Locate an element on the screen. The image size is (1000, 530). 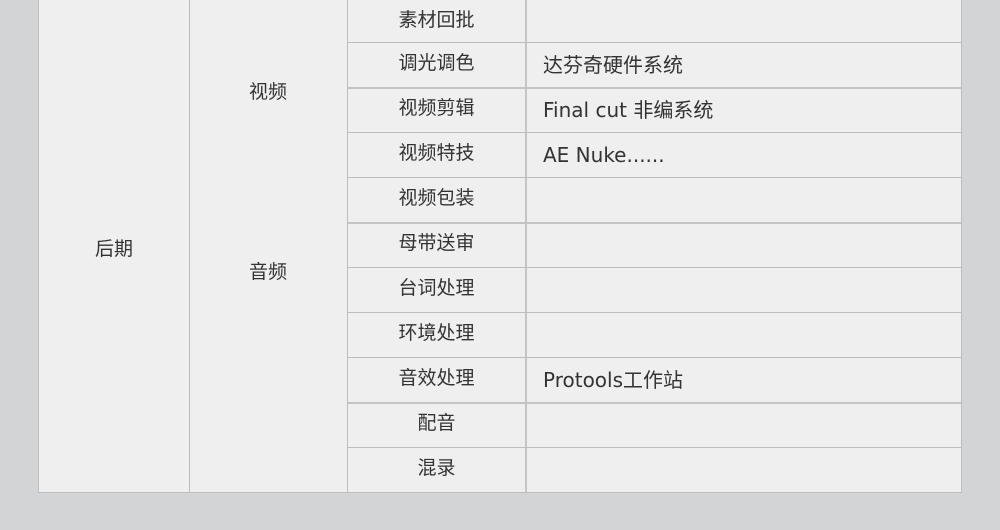
group-label-video: 视频 is located at coordinates (267, 92).